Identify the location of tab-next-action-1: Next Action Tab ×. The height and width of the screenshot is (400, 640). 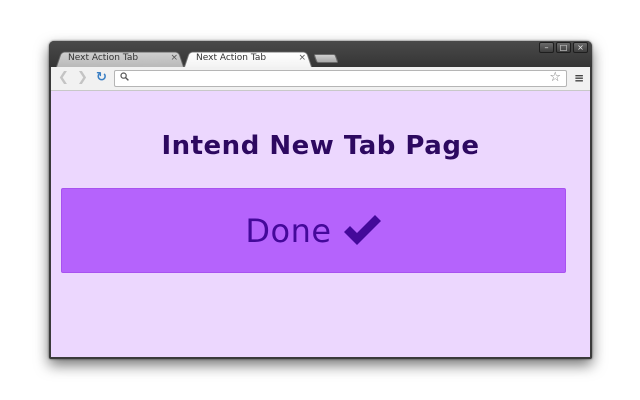
(120, 58).